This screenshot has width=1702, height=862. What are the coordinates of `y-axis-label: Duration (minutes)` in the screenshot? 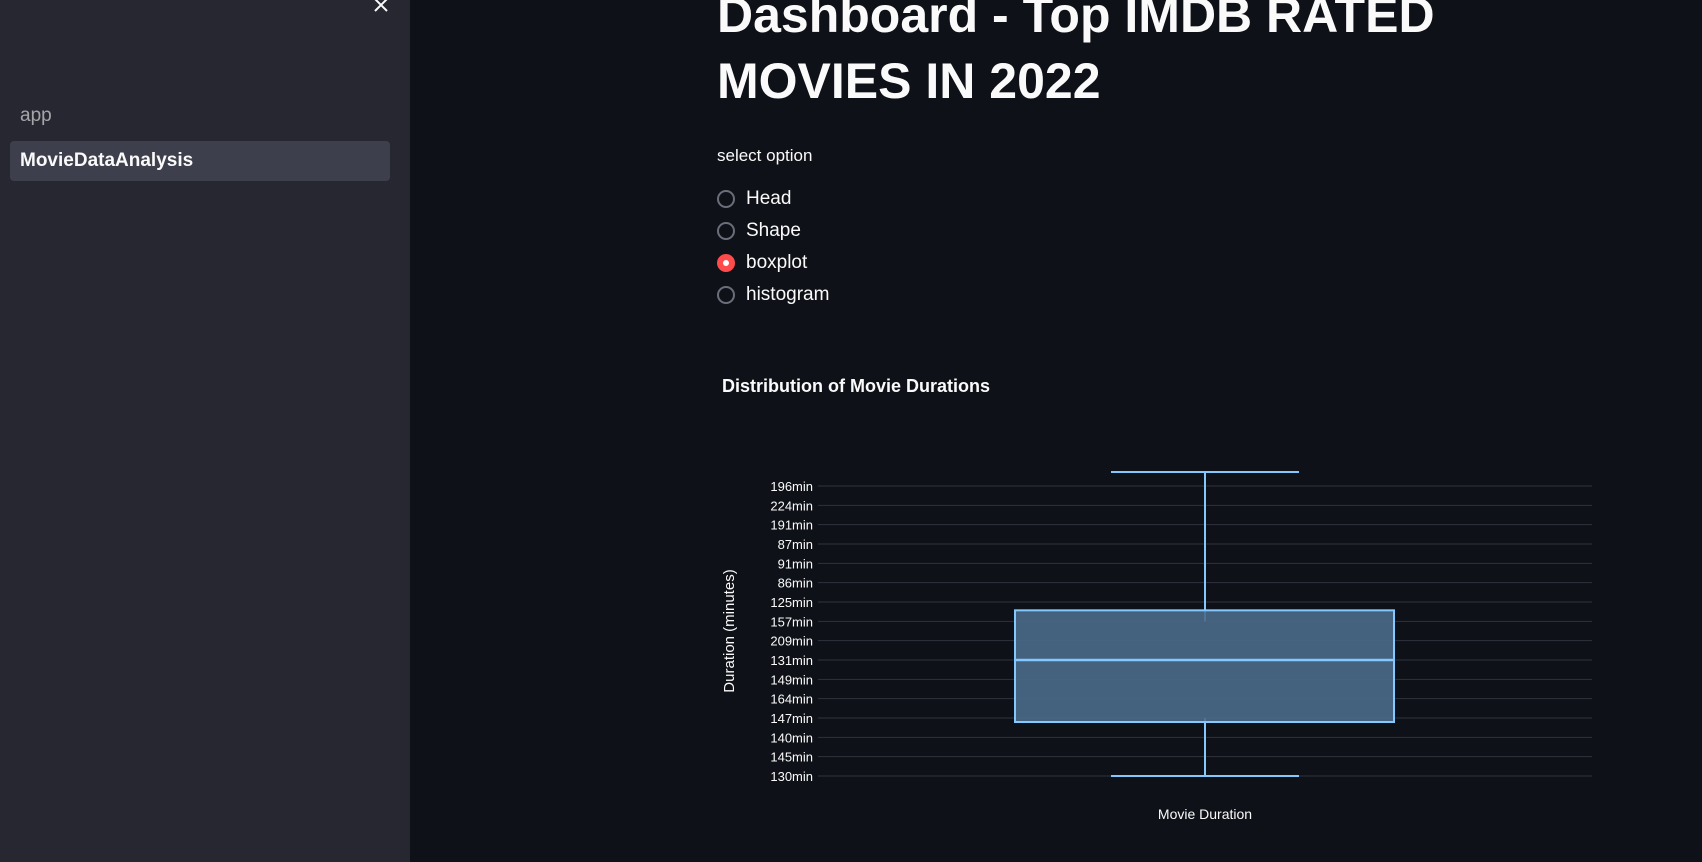 It's located at (729, 630).